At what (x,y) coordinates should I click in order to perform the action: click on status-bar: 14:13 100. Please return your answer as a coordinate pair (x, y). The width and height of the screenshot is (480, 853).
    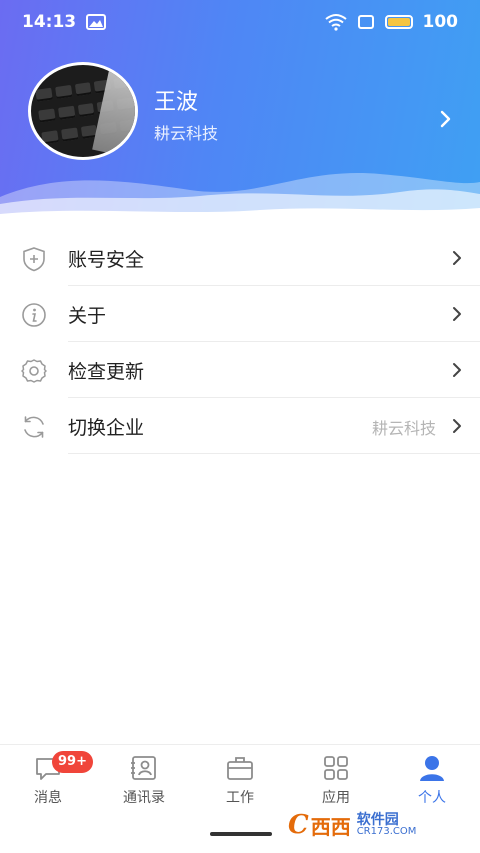
    Looking at the image, I should click on (240, 22).